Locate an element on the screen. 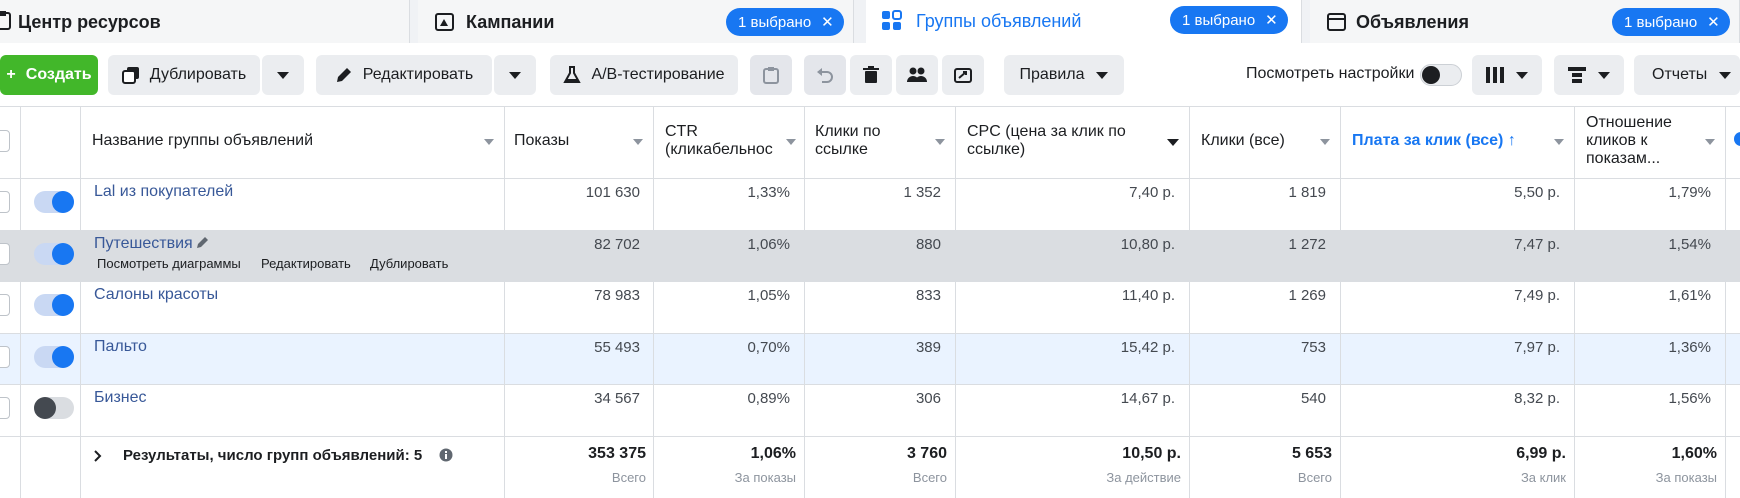 This screenshot has width=1740, height=498. breakdown-button is located at coordinates (1589, 75).